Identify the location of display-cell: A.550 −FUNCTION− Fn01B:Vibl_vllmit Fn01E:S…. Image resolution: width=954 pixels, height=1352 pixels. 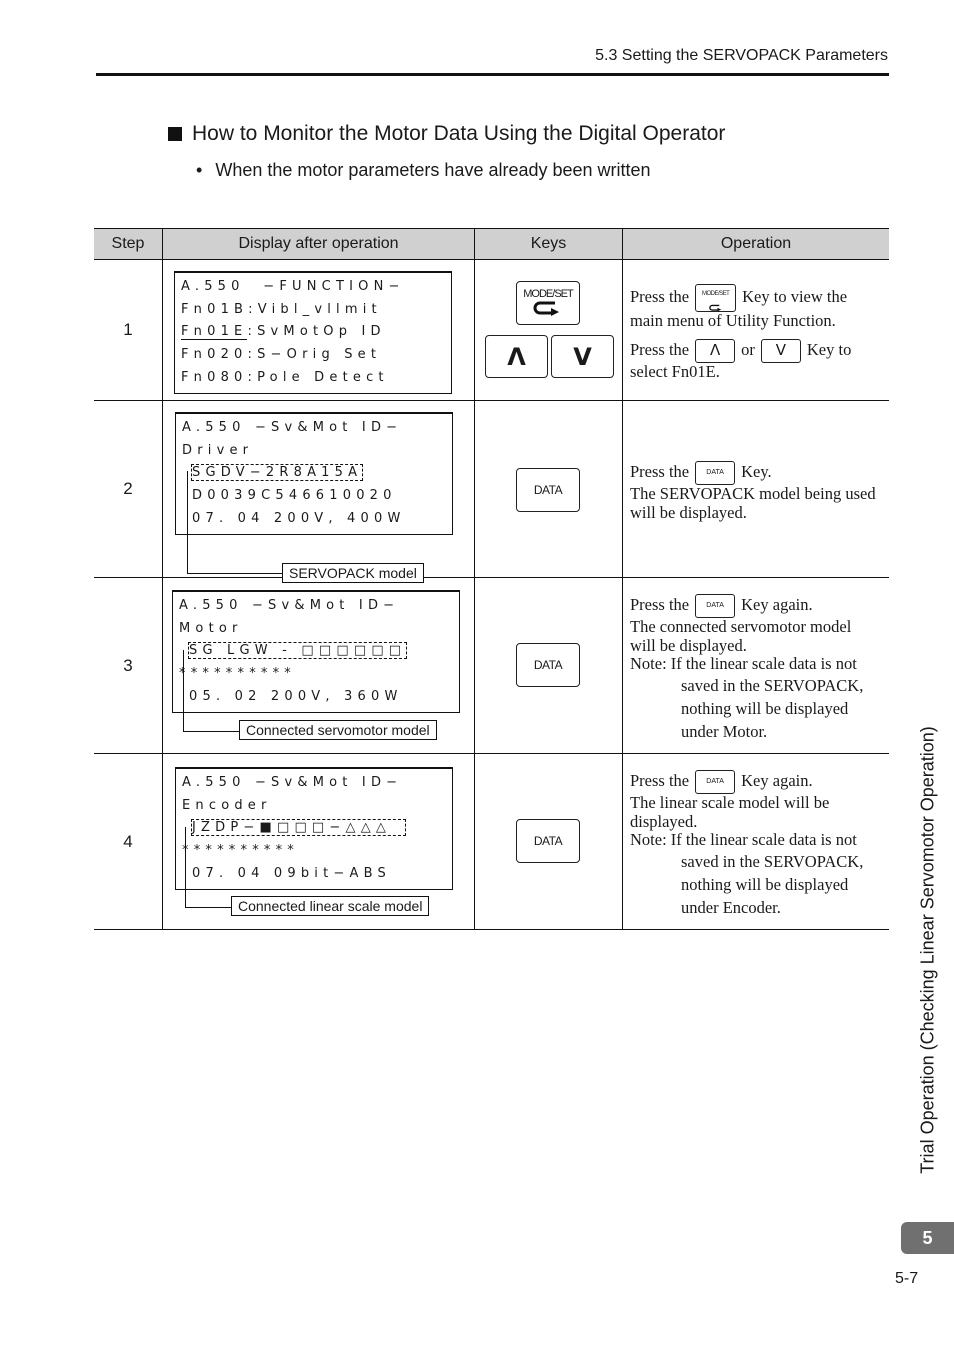
(318, 330).